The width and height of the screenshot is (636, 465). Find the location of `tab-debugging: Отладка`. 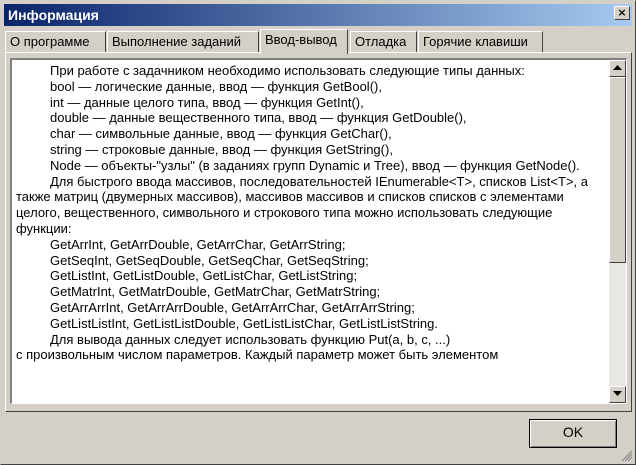

tab-debugging: Отладка is located at coordinates (383, 41).